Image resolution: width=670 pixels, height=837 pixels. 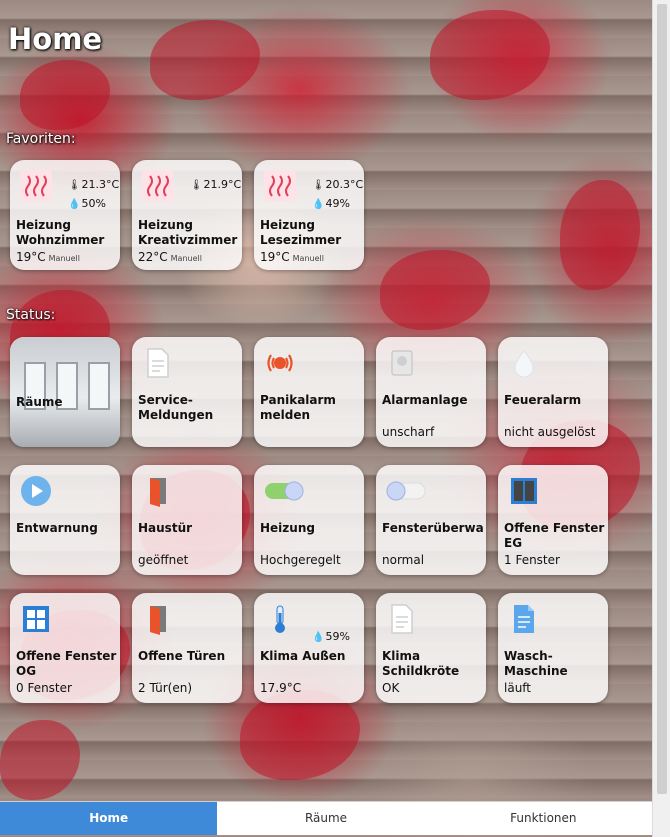 What do you see at coordinates (553, 392) in the screenshot?
I see `tile-feueralarm: Feueralarm nicht ausgelöst` at bounding box center [553, 392].